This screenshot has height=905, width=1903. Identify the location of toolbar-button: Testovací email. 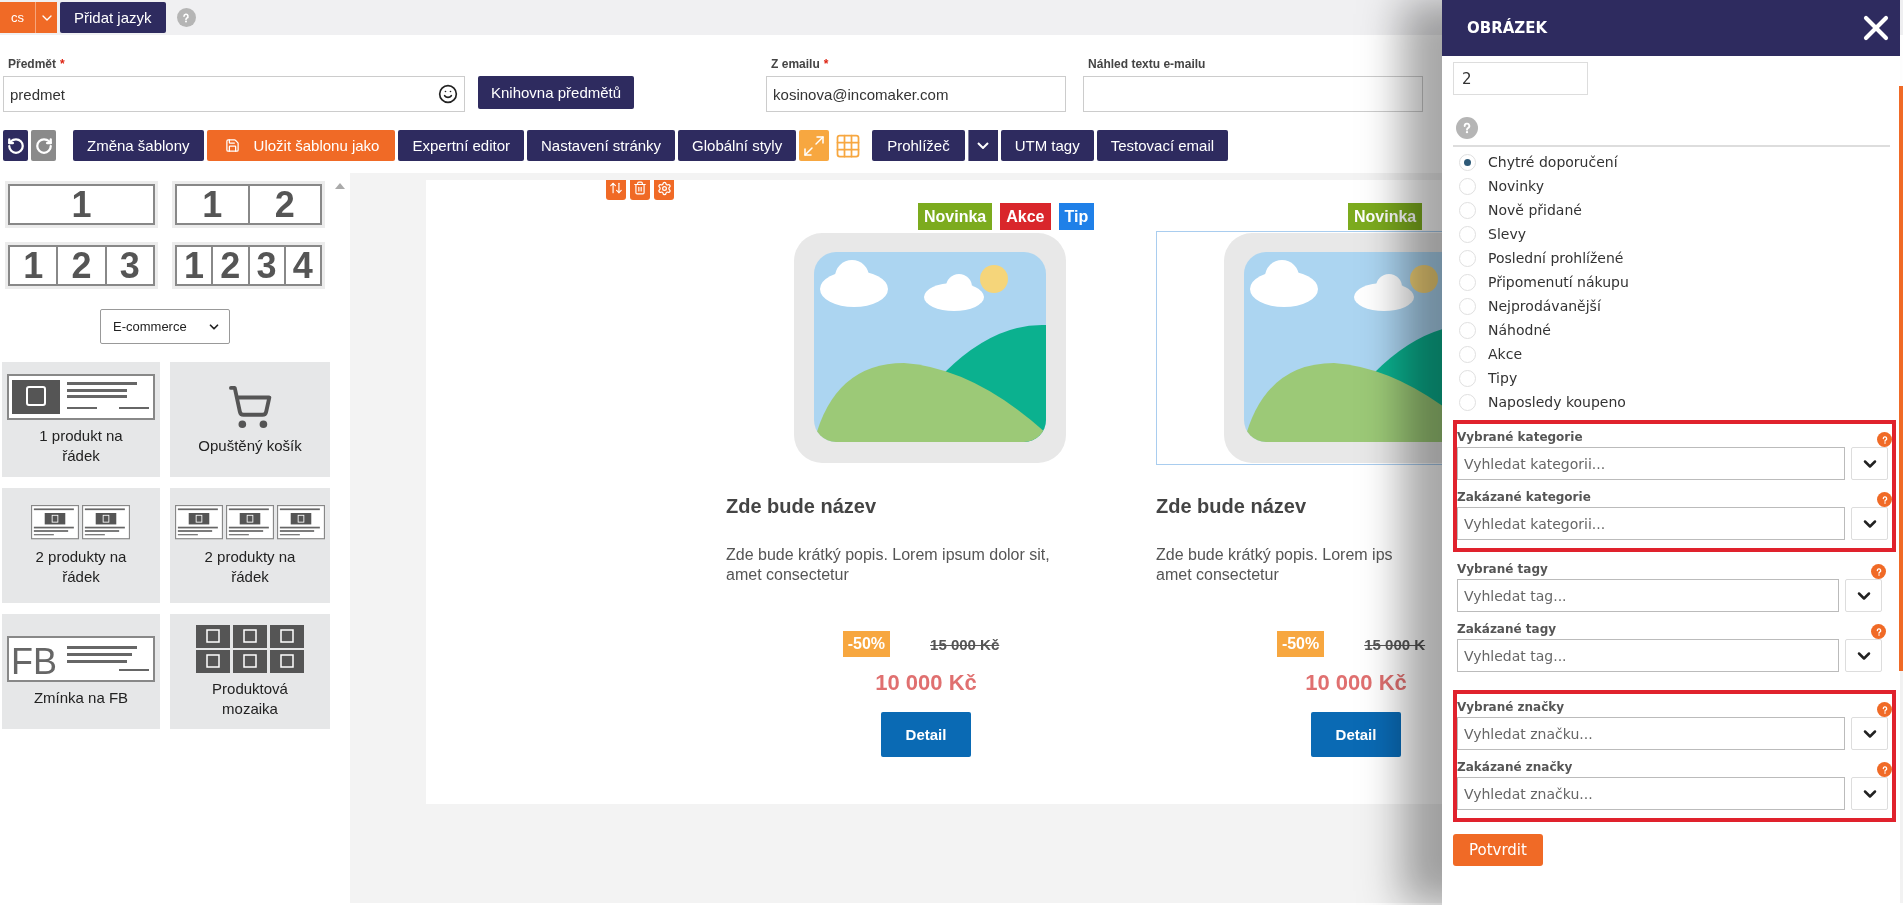
(1162, 145).